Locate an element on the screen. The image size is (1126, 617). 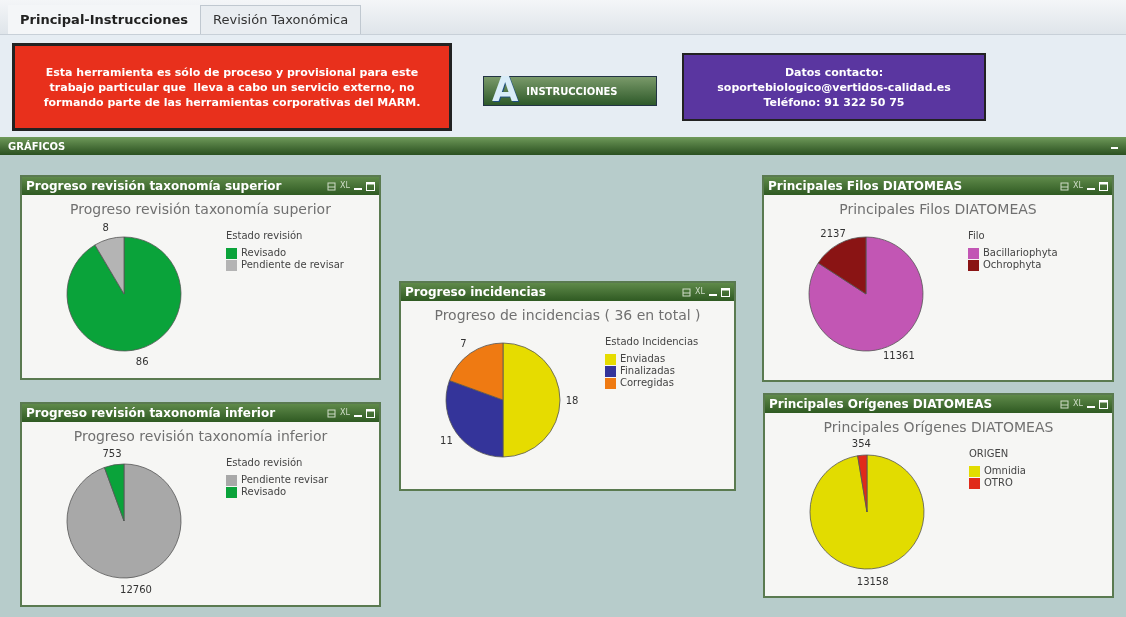
panel-title: Principales Filos DIATOMEAS is located at coordinates (866, 186).